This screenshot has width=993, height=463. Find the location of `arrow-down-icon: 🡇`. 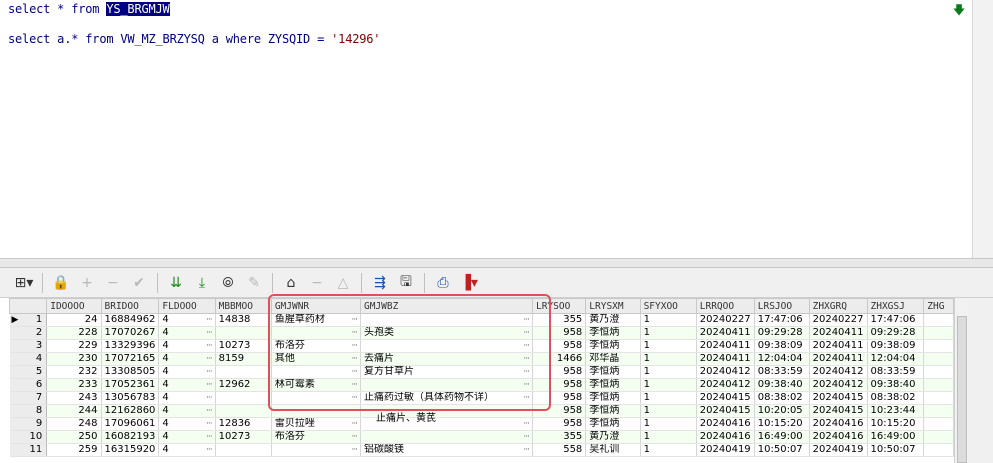

arrow-down-icon: 🡇 is located at coordinates (959, 10).